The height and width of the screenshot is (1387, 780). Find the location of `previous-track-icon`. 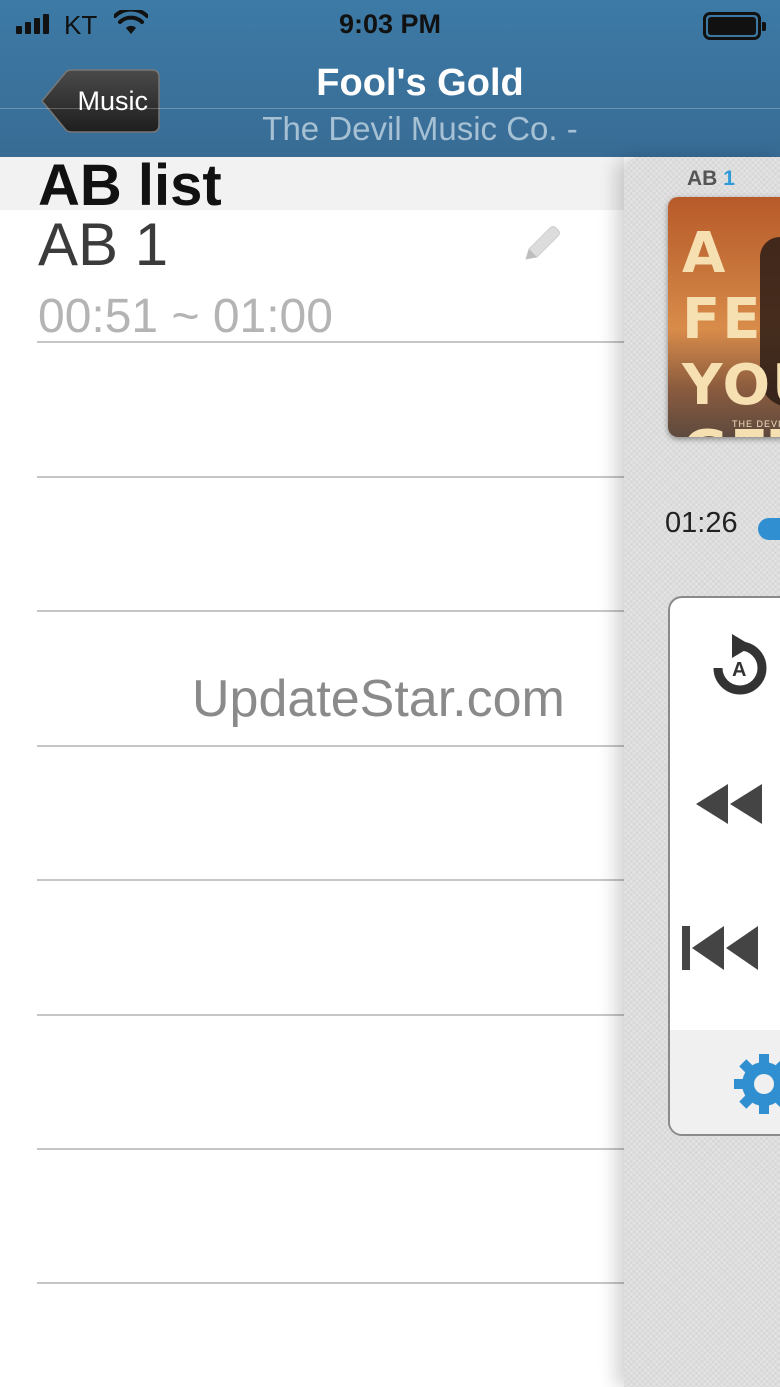

previous-track-icon is located at coordinates (725, 952).